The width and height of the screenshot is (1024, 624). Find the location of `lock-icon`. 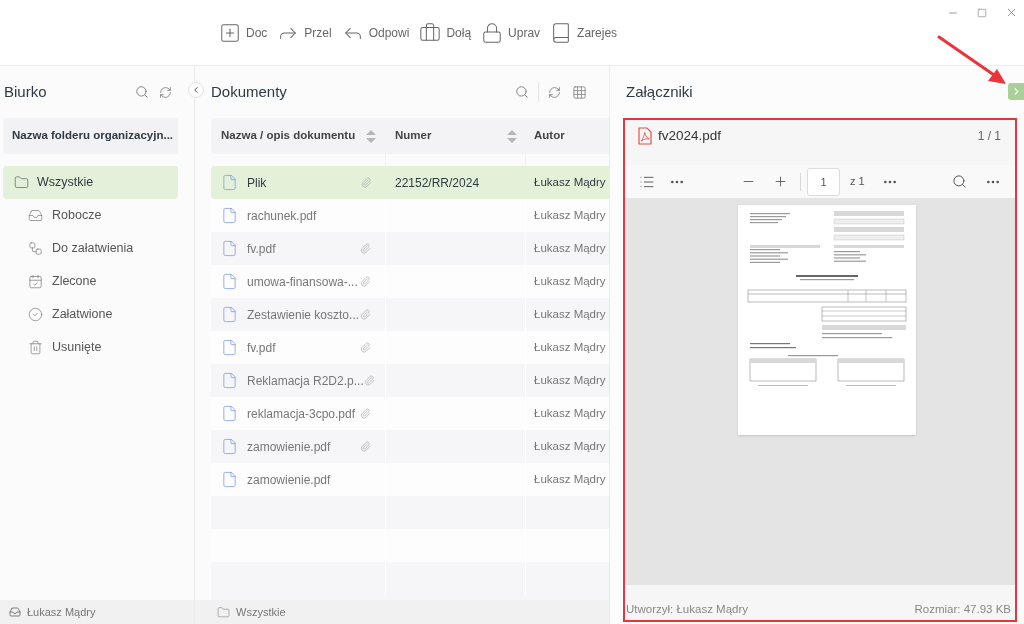

lock-icon is located at coordinates (492, 33).